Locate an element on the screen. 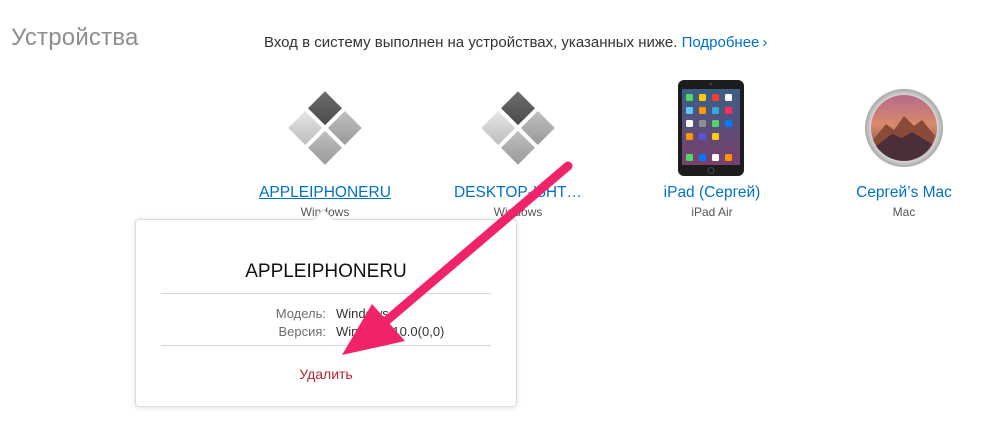  device-item-mac: Сергей’s Mac Mac is located at coordinates (904, 149).